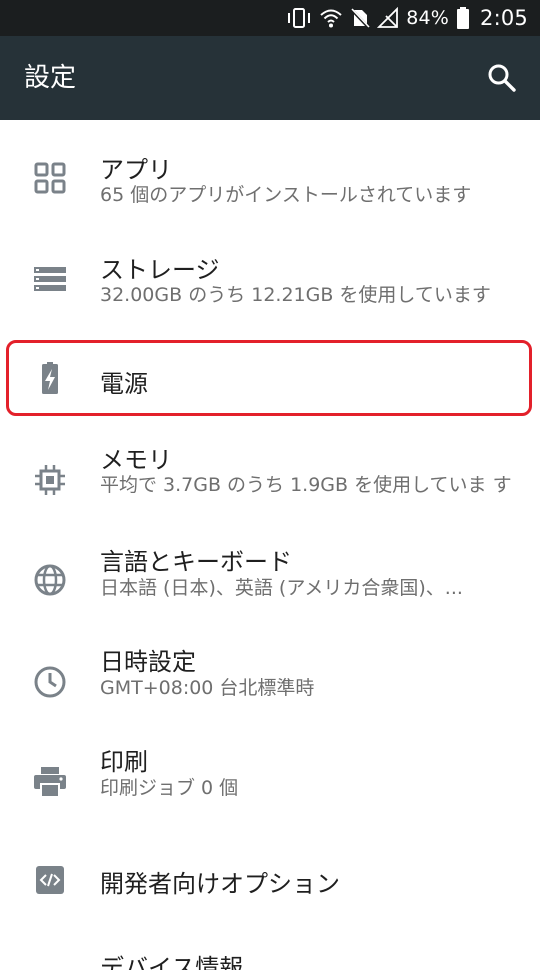 The image size is (540, 970). What do you see at coordinates (50, 580) in the screenshot?
I see `language-icon` at bounding box center [50, 580].